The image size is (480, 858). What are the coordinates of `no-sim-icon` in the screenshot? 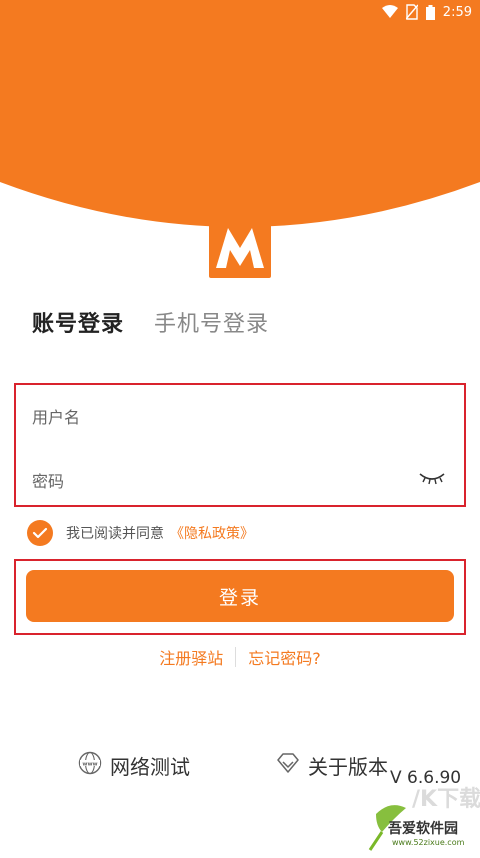 It's located at (411, 12).